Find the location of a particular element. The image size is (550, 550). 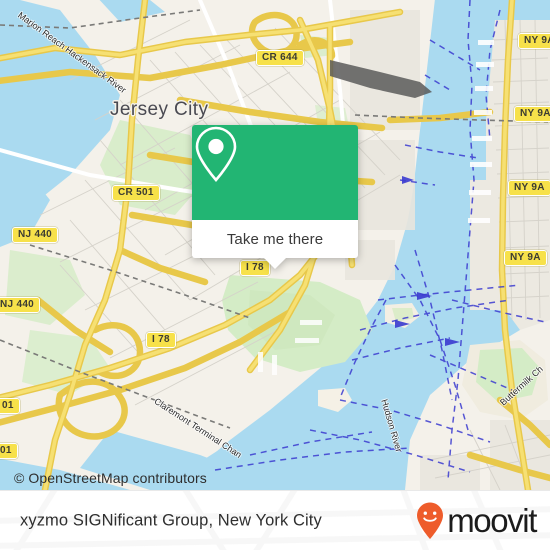

road-shield-ny9a-c: NY 9A is located at coordinates (529, 188).